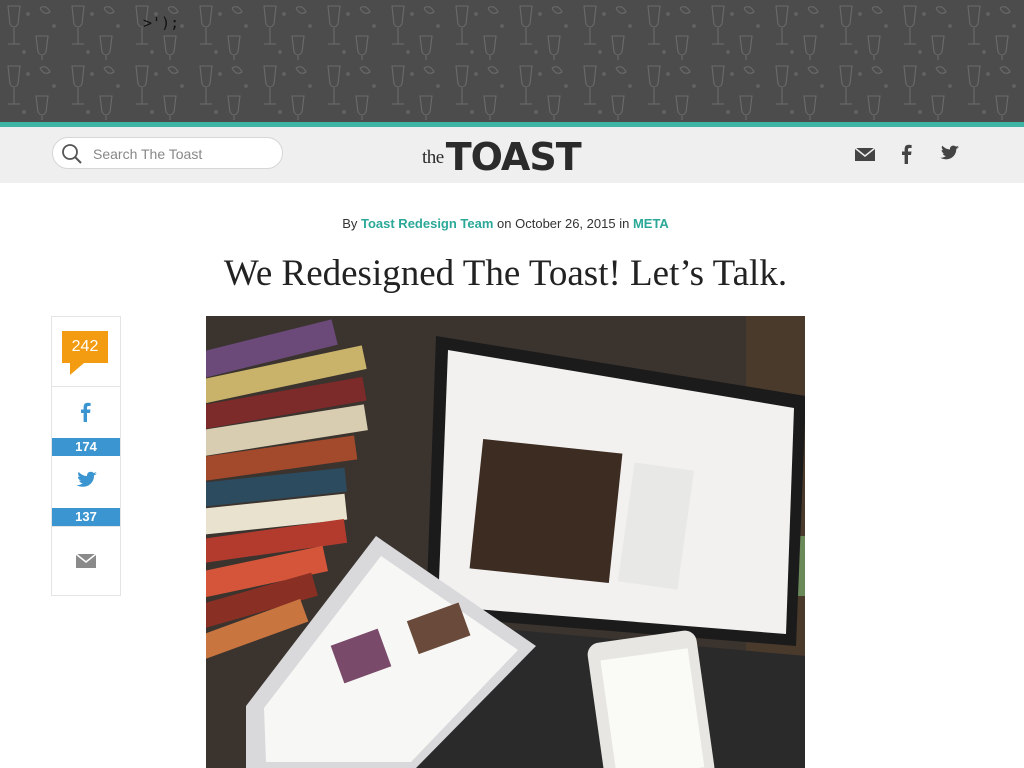 The image size is (1024, 768). What do you see at coordinates (86, 481) in the screenshot?
I see `twitter-share-icon` at bounding box center [86, 481].